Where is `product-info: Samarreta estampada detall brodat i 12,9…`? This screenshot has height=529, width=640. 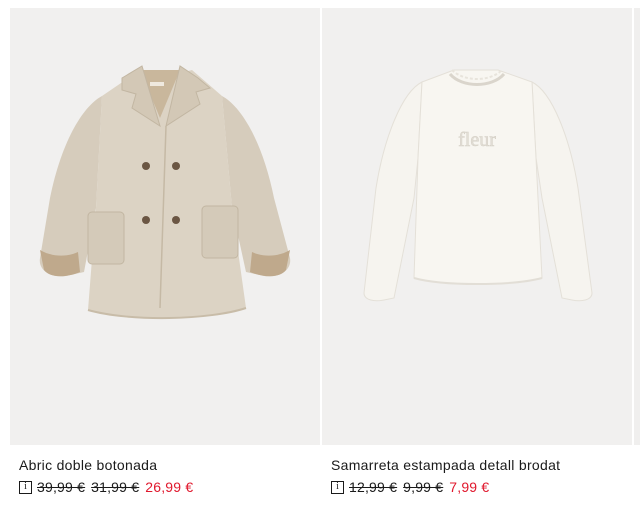
product-info: Samarreta estampada detall brodat i 12,9… is located at coordinates (477, 470).